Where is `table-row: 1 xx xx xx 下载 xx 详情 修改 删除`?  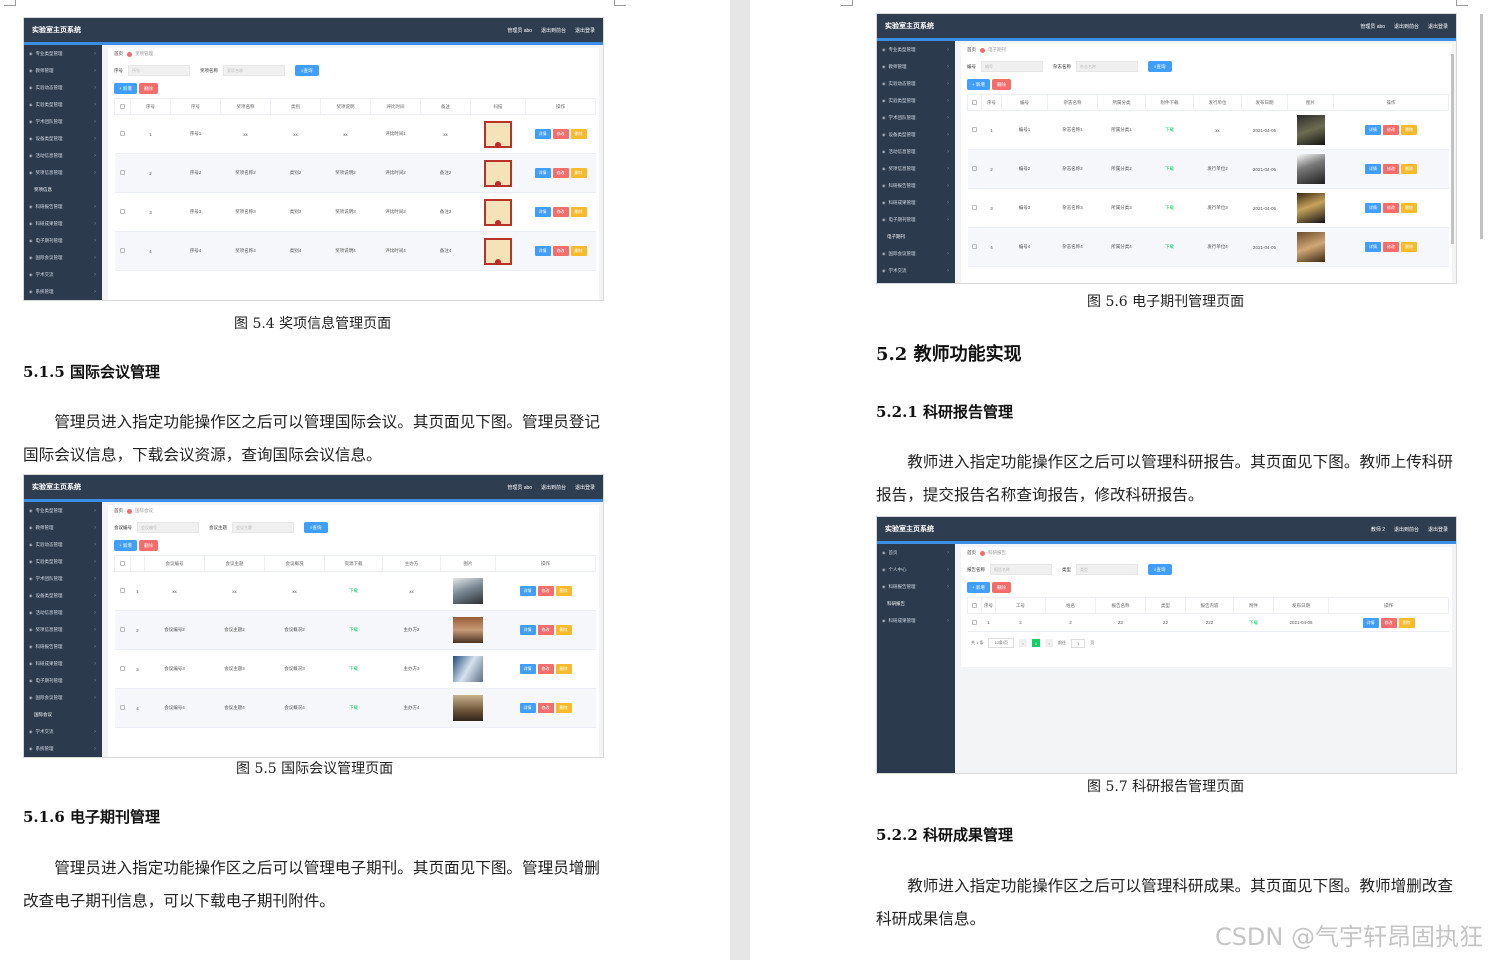 table-row: 1 xx xx xx 下载 xx 详情 修改 删除 is located at coordinates (355, 591).